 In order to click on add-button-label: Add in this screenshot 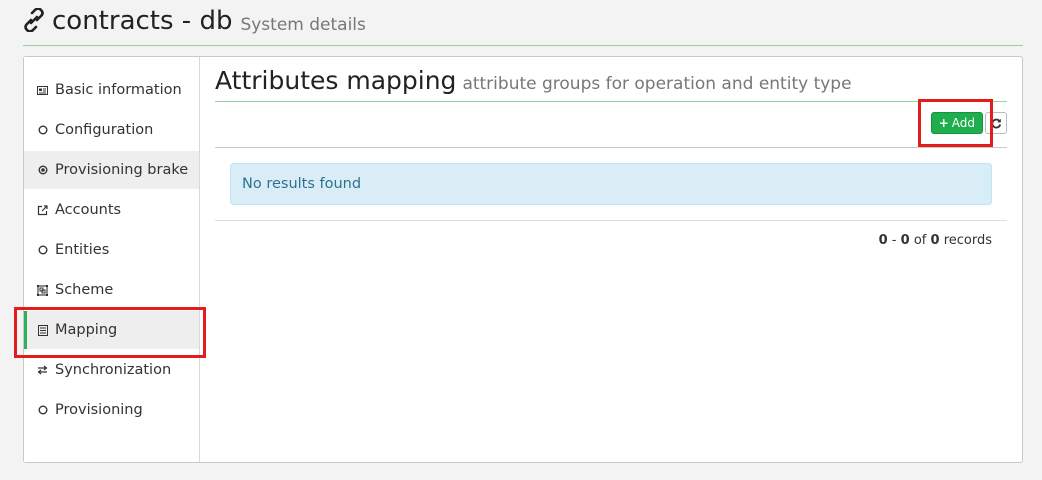, I will do `click(963, 123)`.